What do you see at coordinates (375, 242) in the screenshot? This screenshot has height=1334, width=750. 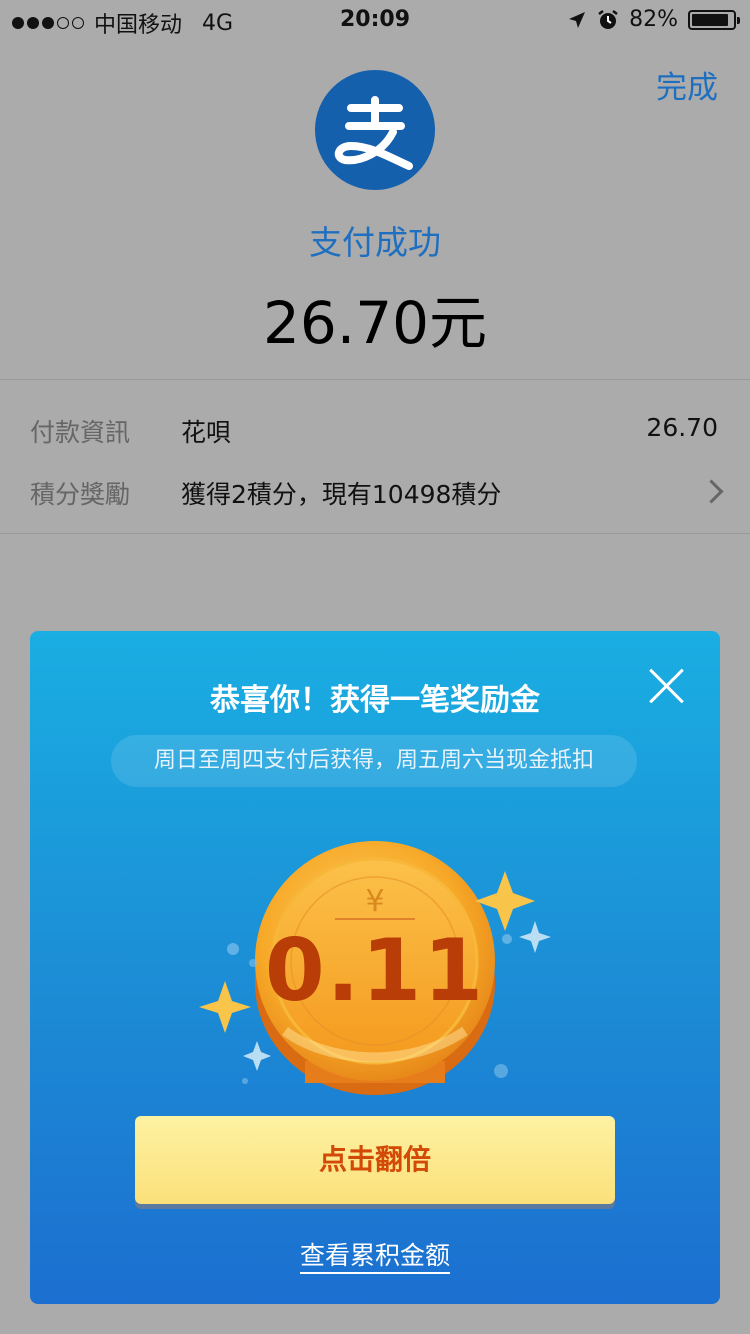 I see `payment-success-title: 支付成功` at bounding box center [375, 242].